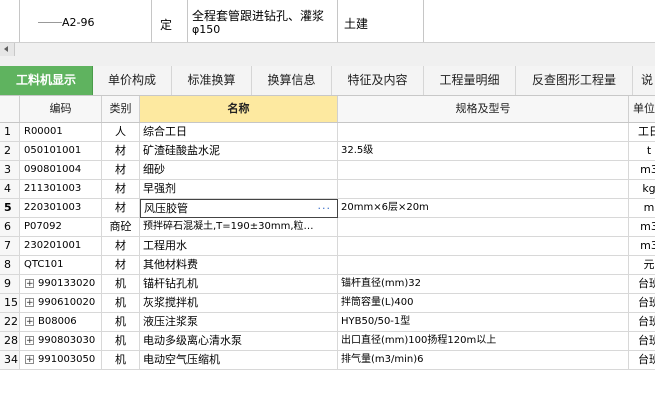  What do you see at coordinates (642, 109) in the screenshot?
I see `header-unit: 单位` at bounding box center [642, 109].